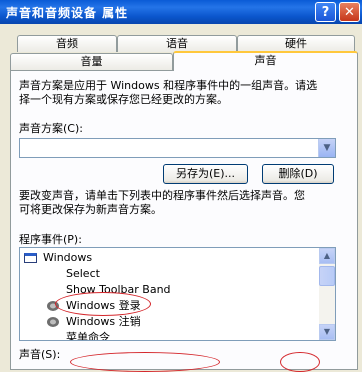  Describe the element at coordinates (51, 128) in the screenshot. I see `sound-scheme-label: 声音方案(C):` at that location.